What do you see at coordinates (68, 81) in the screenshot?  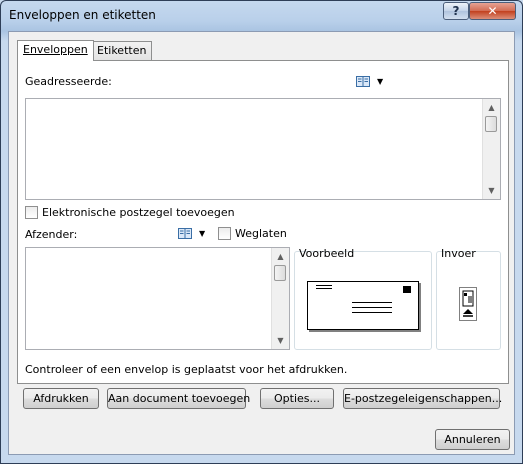 I see `recipient-label: Geadresseerde:` at bounding box center [68, 81].